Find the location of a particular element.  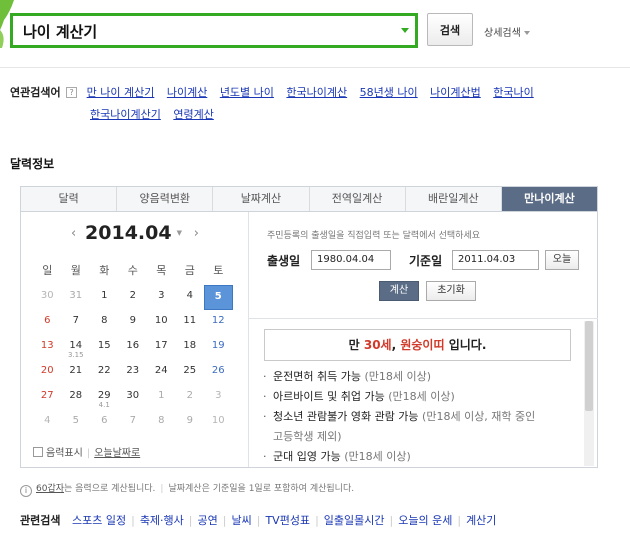

search-button: 검색 is located at coordinates (450, 29).